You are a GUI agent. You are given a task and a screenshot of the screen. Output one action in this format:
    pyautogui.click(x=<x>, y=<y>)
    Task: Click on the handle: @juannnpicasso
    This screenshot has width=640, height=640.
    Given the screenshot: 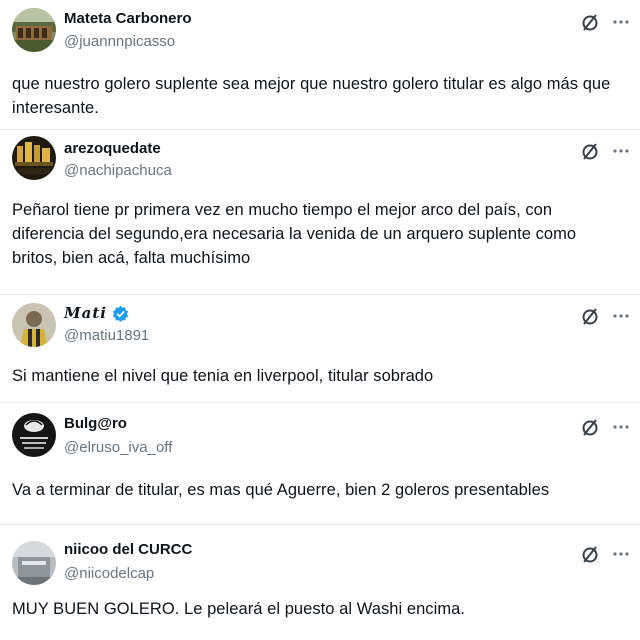 What is the action you would take?
    pyautogui.click(x=119, y=41)
    